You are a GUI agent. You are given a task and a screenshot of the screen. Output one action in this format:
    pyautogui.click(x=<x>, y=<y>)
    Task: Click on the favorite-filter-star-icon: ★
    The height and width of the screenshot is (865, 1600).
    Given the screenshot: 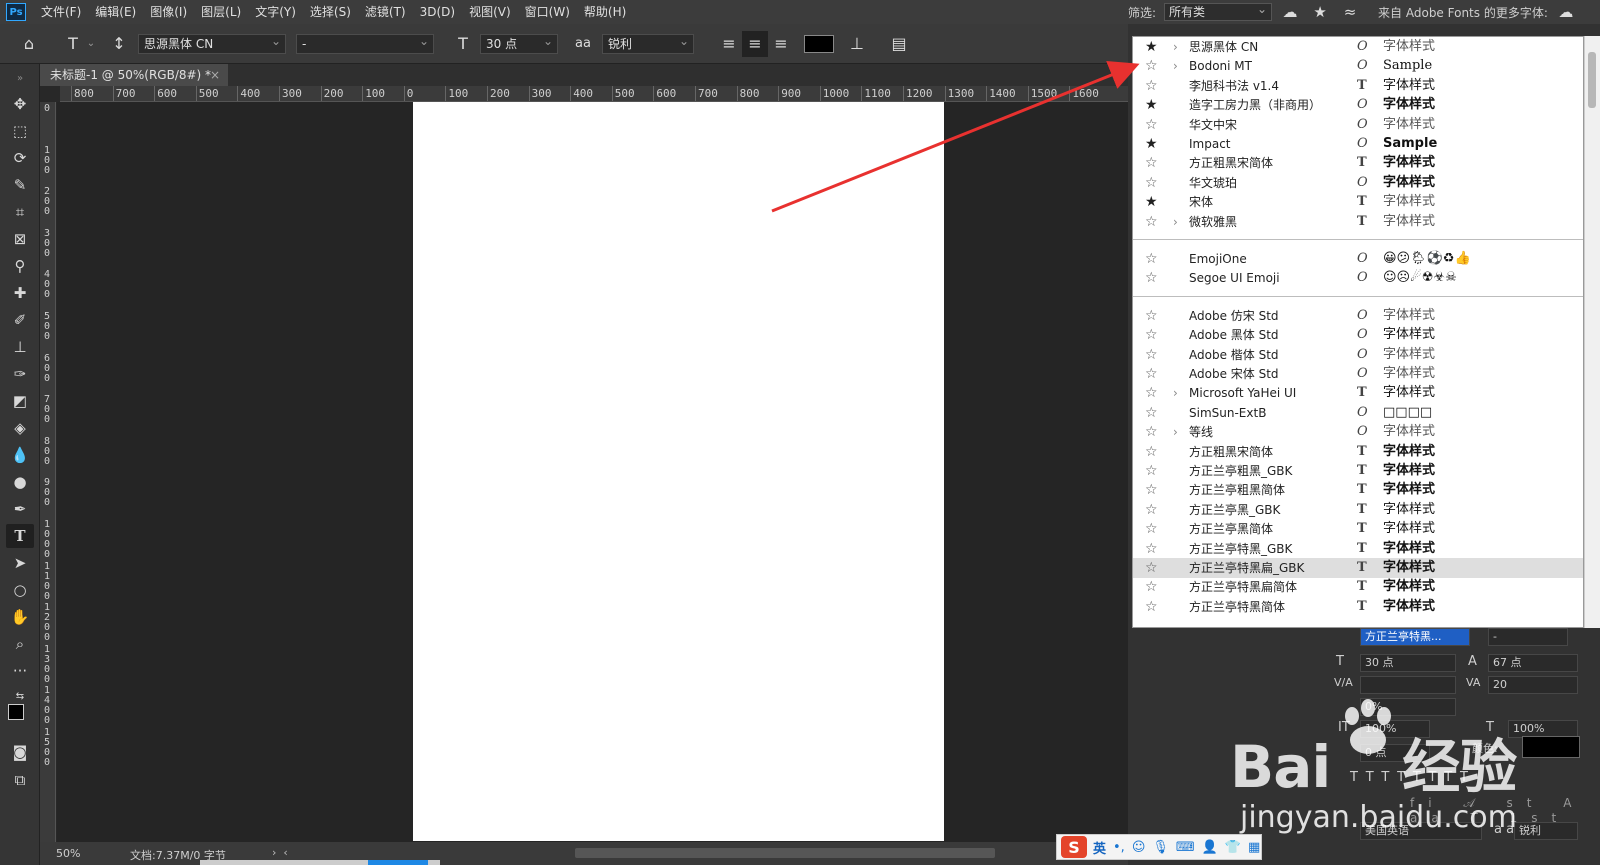 What is the action you would take?
    pyautogui.click(x=1320, y=12)
    